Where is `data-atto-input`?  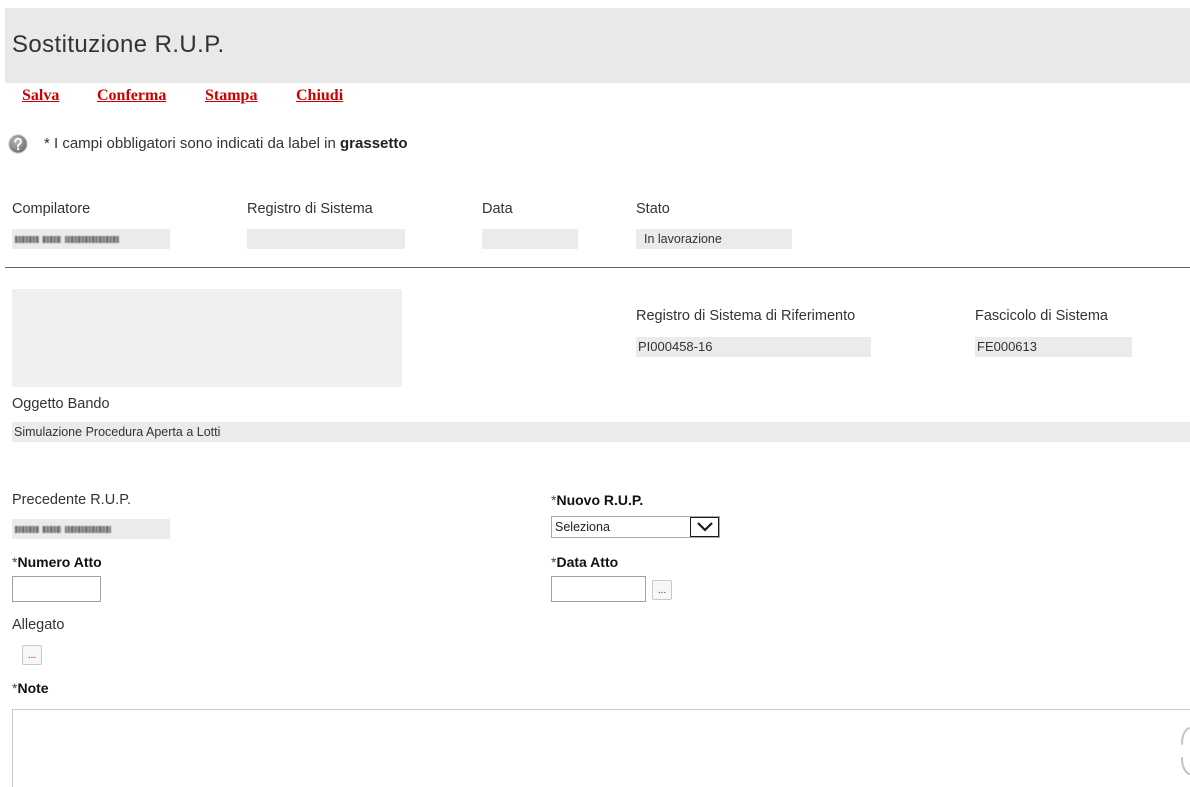
data-atto-input is located at coordinates (598, 589).